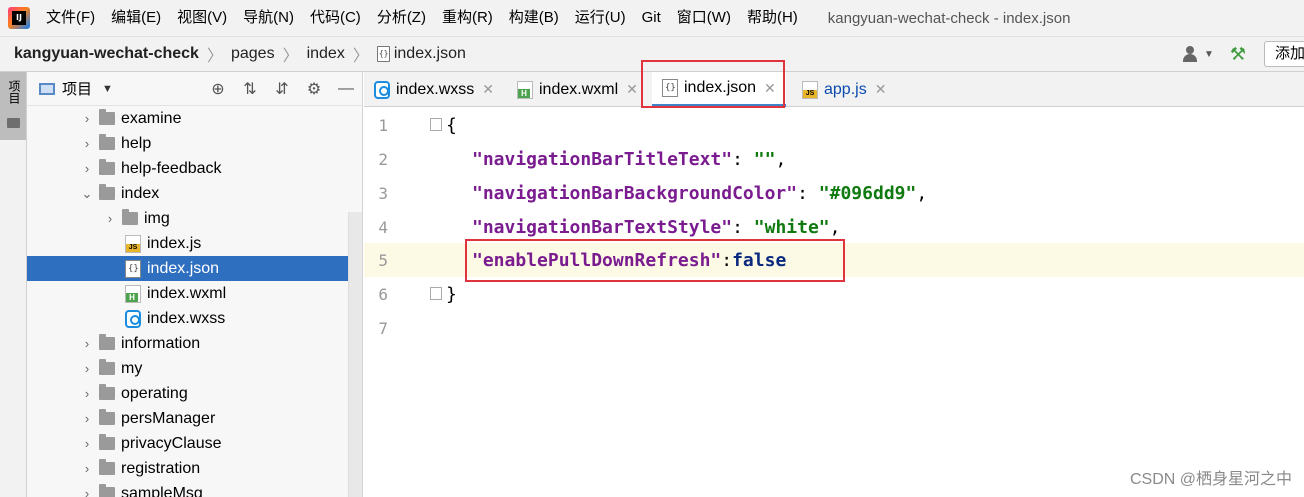 The image size is (1304, 497). What do you see at coordinates (346, 89) in the screenshot?
I see `minimize-icon: —` at bounding box center [346, 89].